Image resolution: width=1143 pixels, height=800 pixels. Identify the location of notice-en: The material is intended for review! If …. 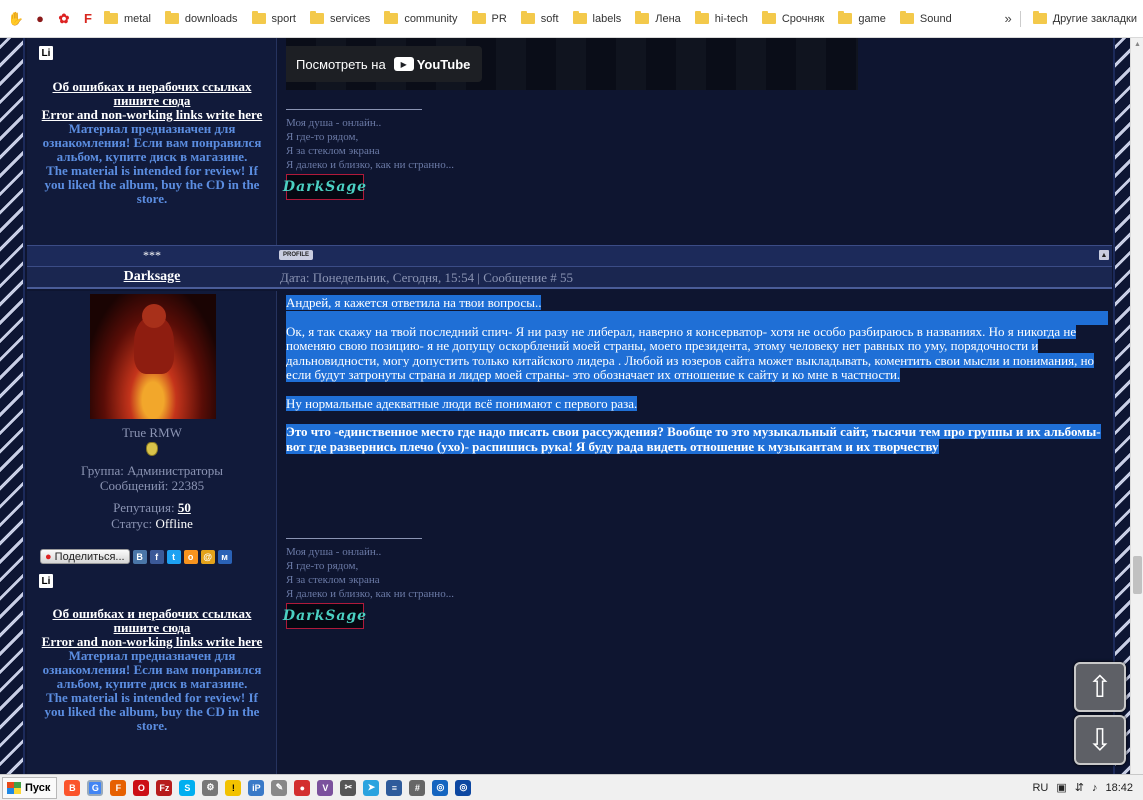
(152, 184).